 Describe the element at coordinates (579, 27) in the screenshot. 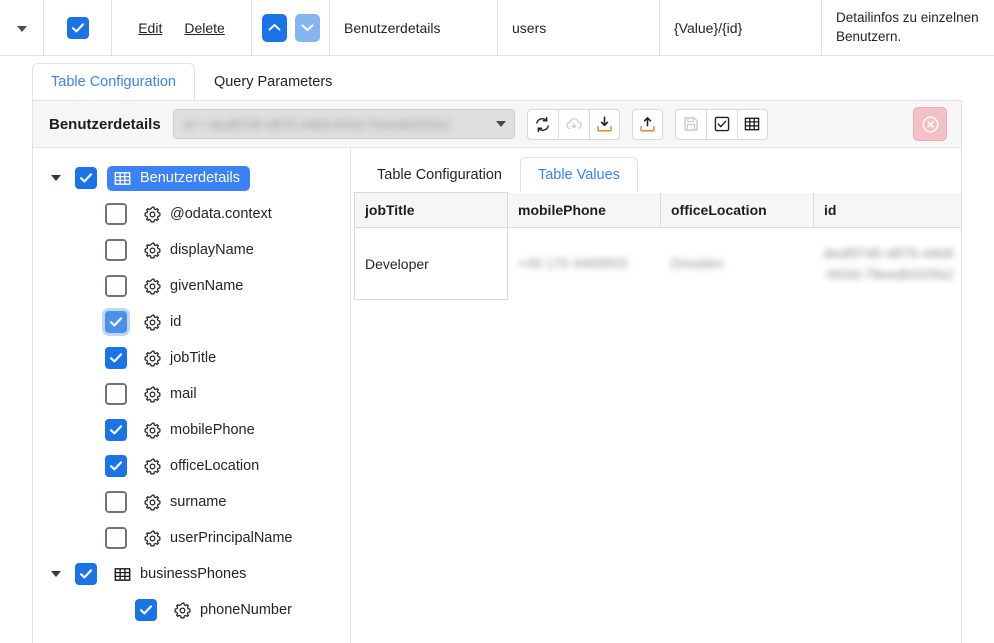

I see `entity-source-cell: users` at that location.